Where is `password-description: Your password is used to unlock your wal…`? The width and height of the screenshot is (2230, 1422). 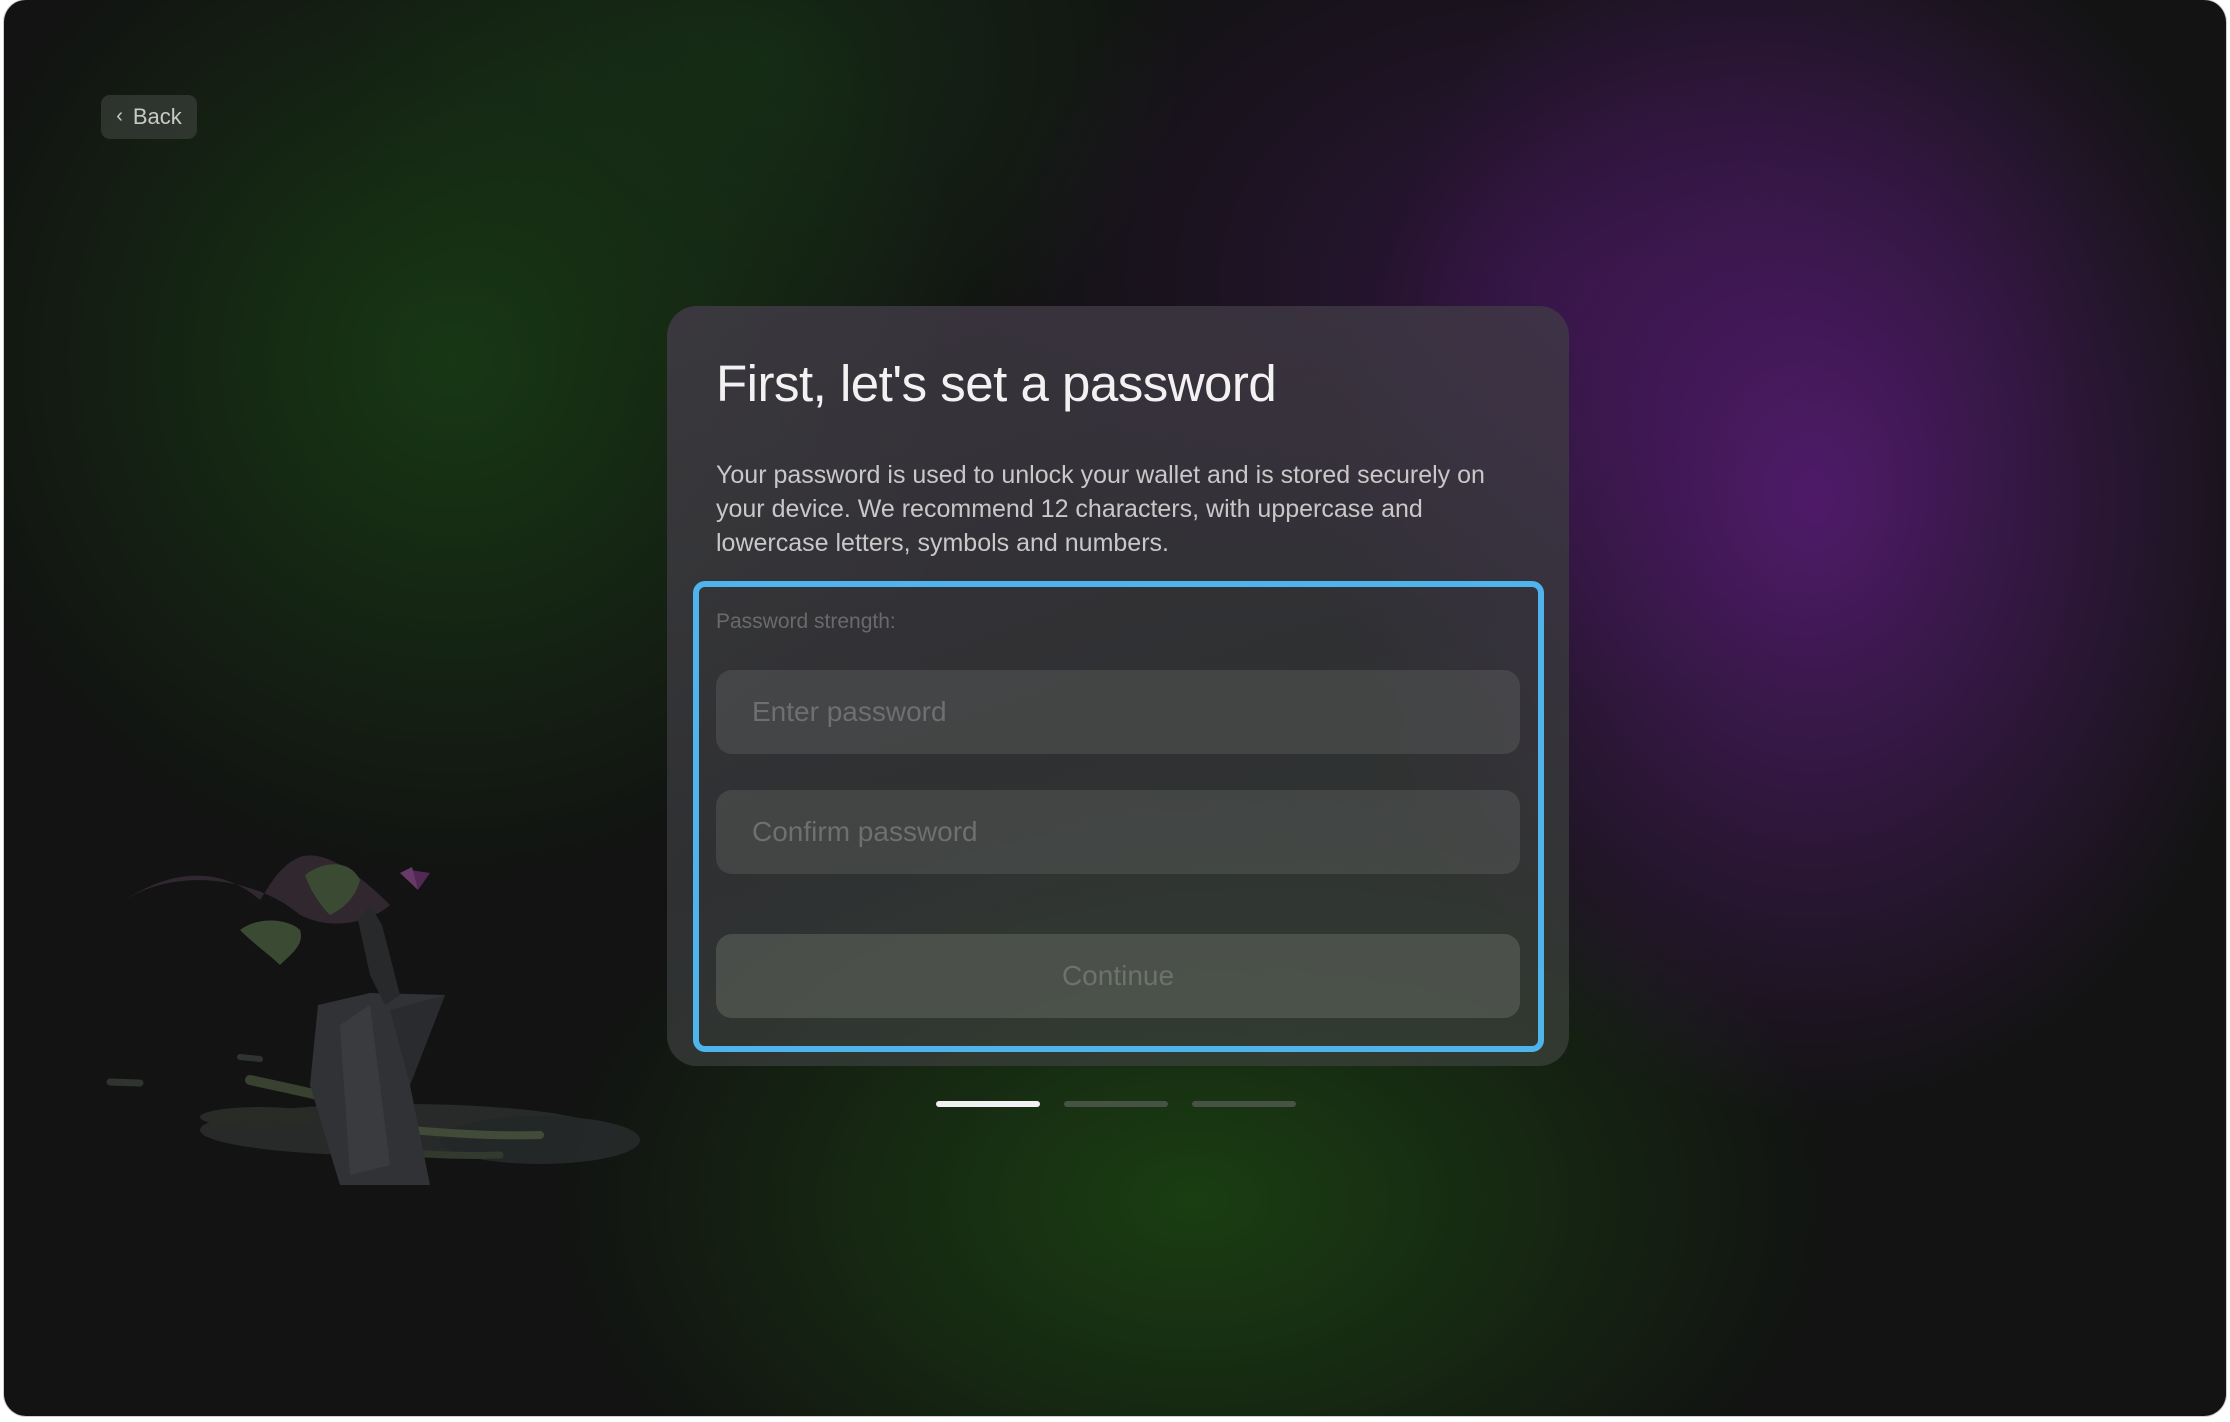
password-description: Your password is used to unlock your wal… is located at coordinates (1100, 509).